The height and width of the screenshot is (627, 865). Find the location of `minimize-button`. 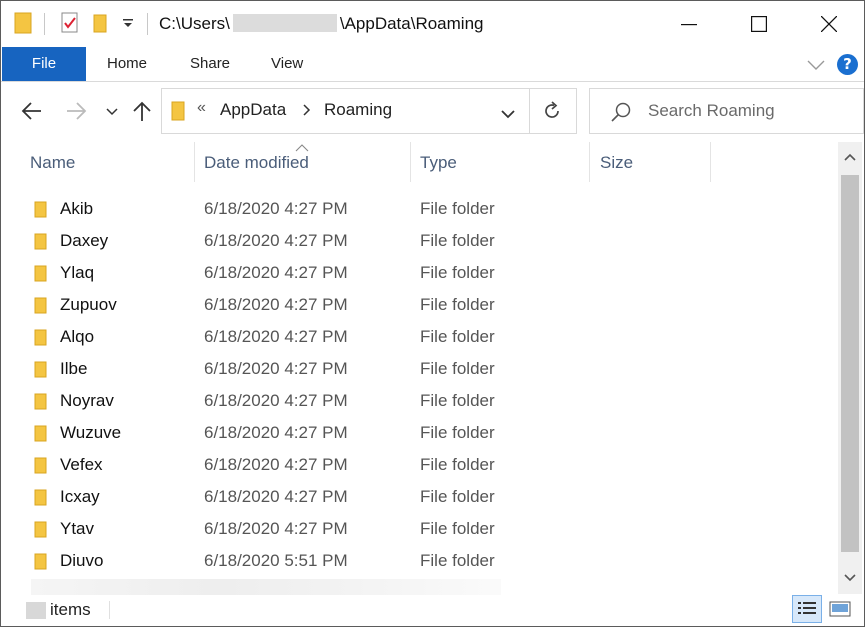

minimize-button is located at coordinates (689, 24).